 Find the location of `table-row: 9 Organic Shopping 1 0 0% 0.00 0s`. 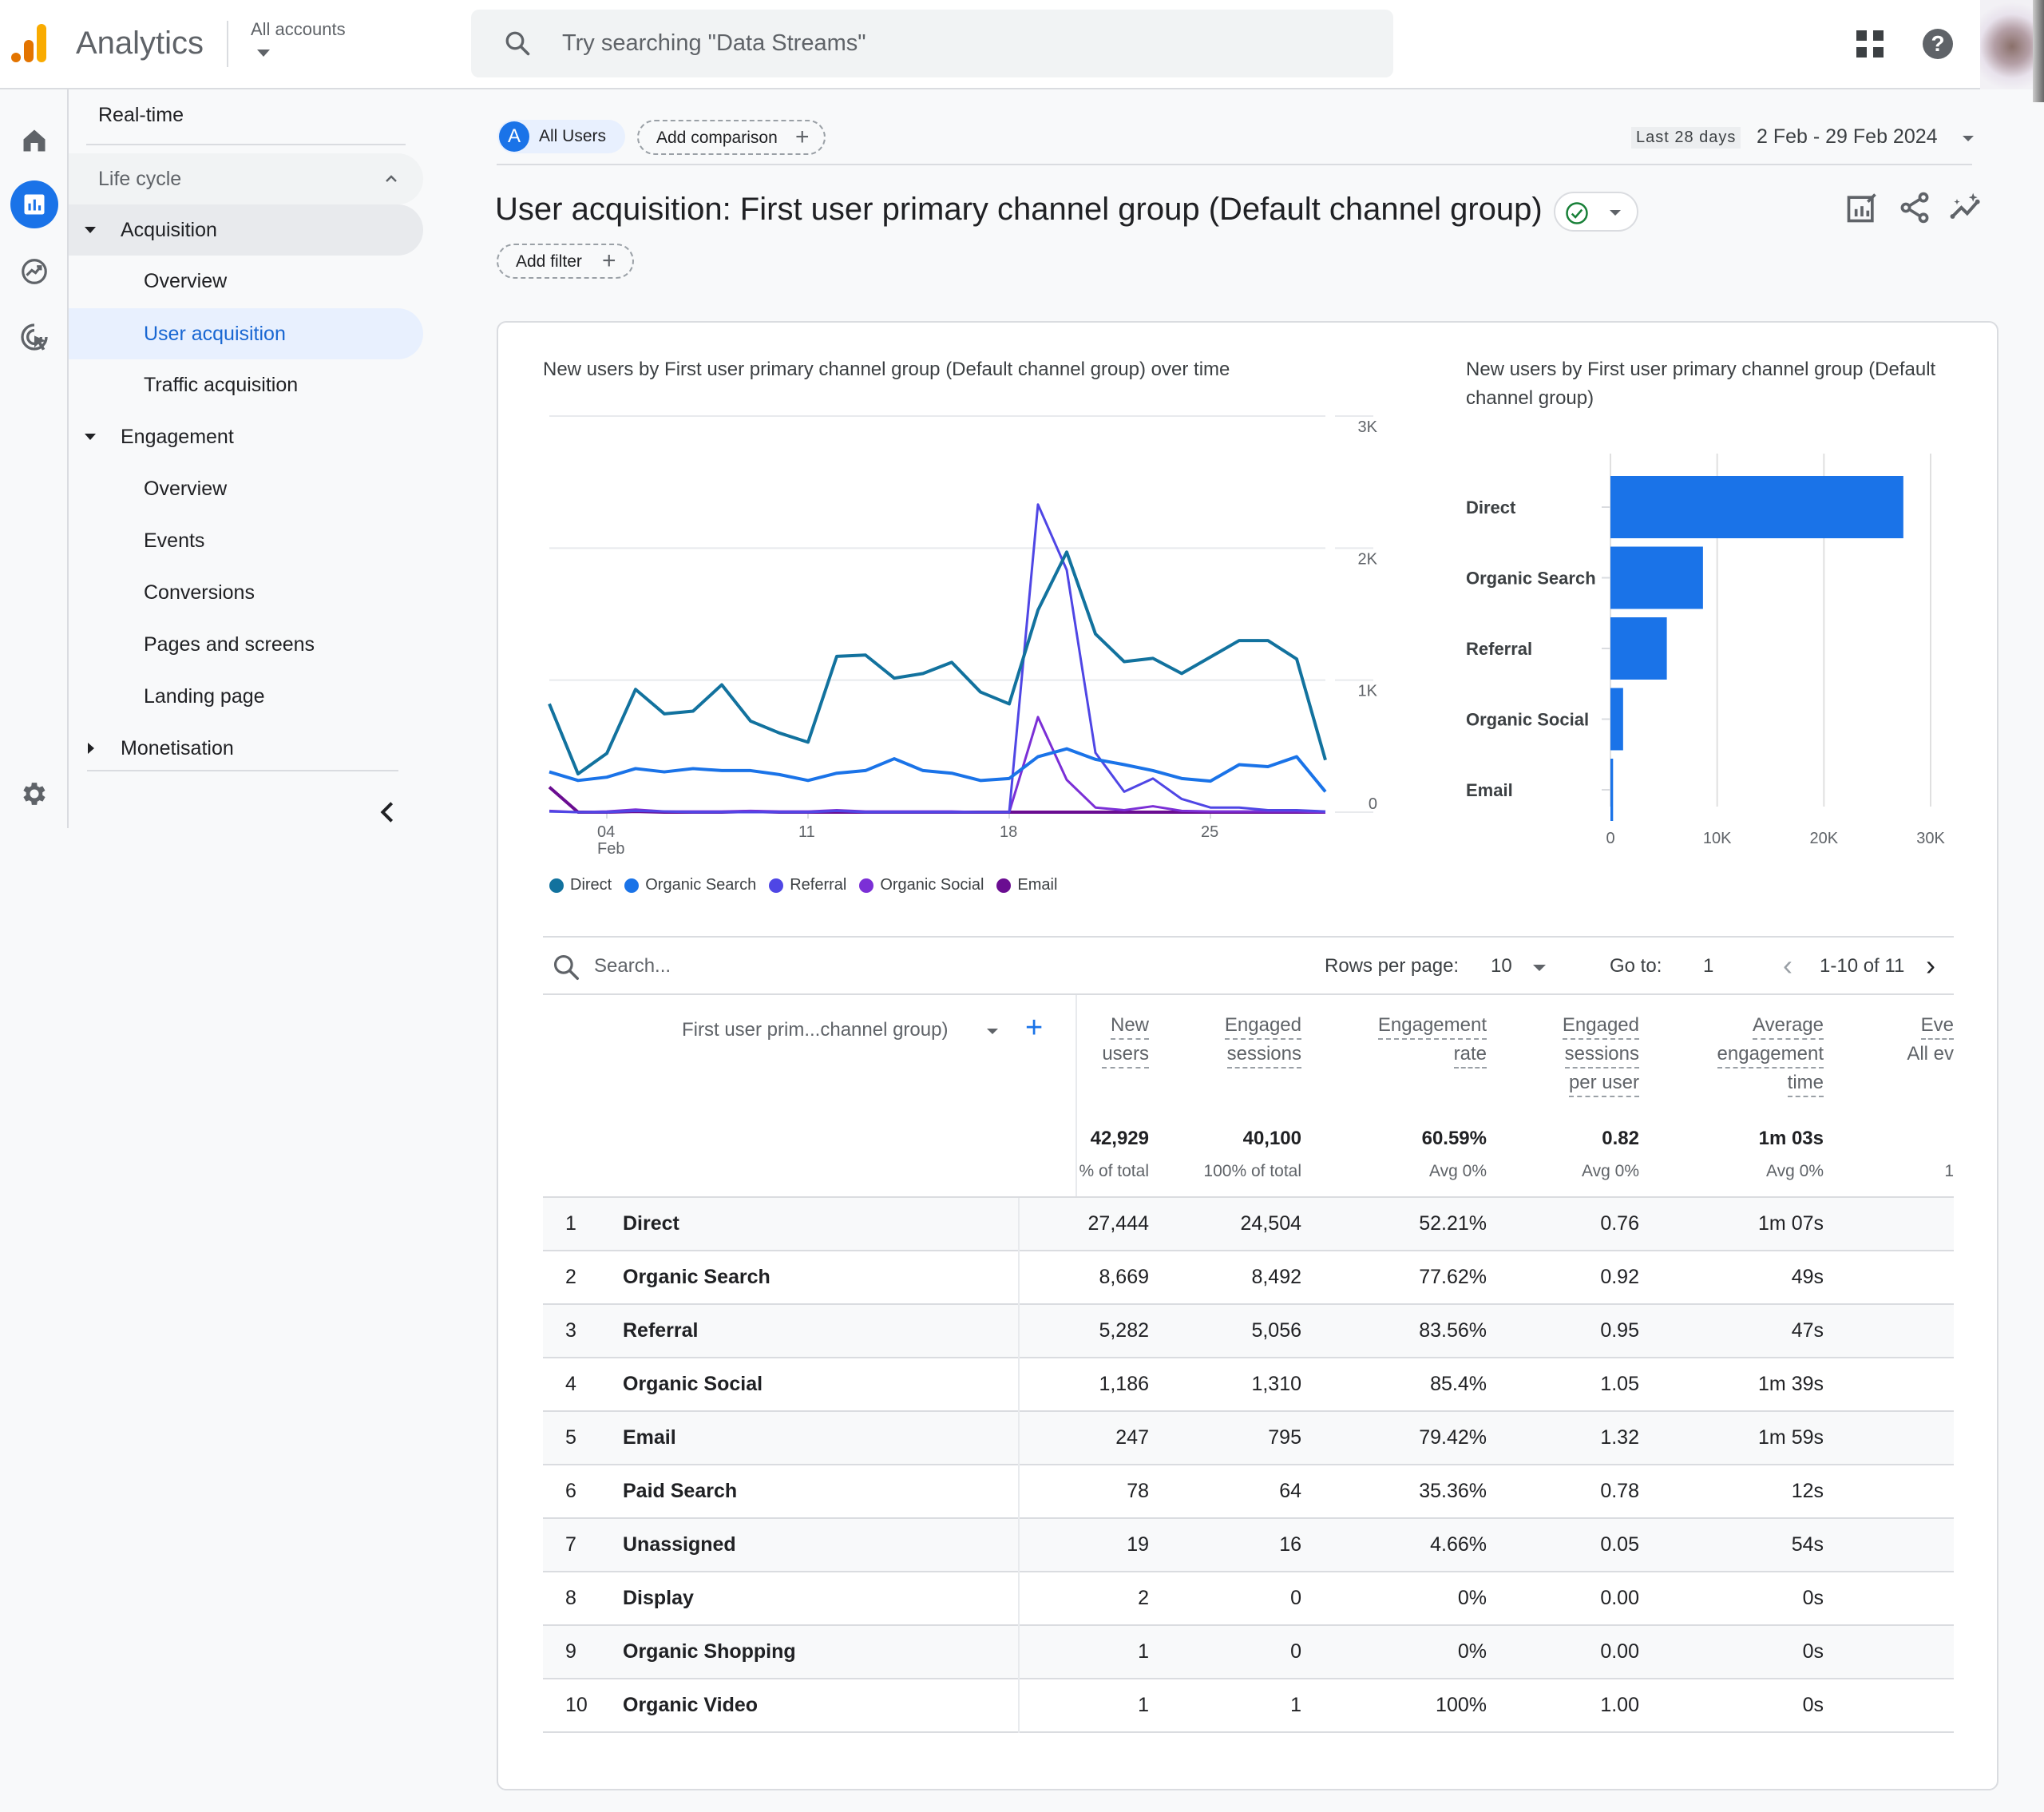

table-row: 9 Organic Shopping 1 0 0% 0.00 0s is located at coordinates (1248, 1653).